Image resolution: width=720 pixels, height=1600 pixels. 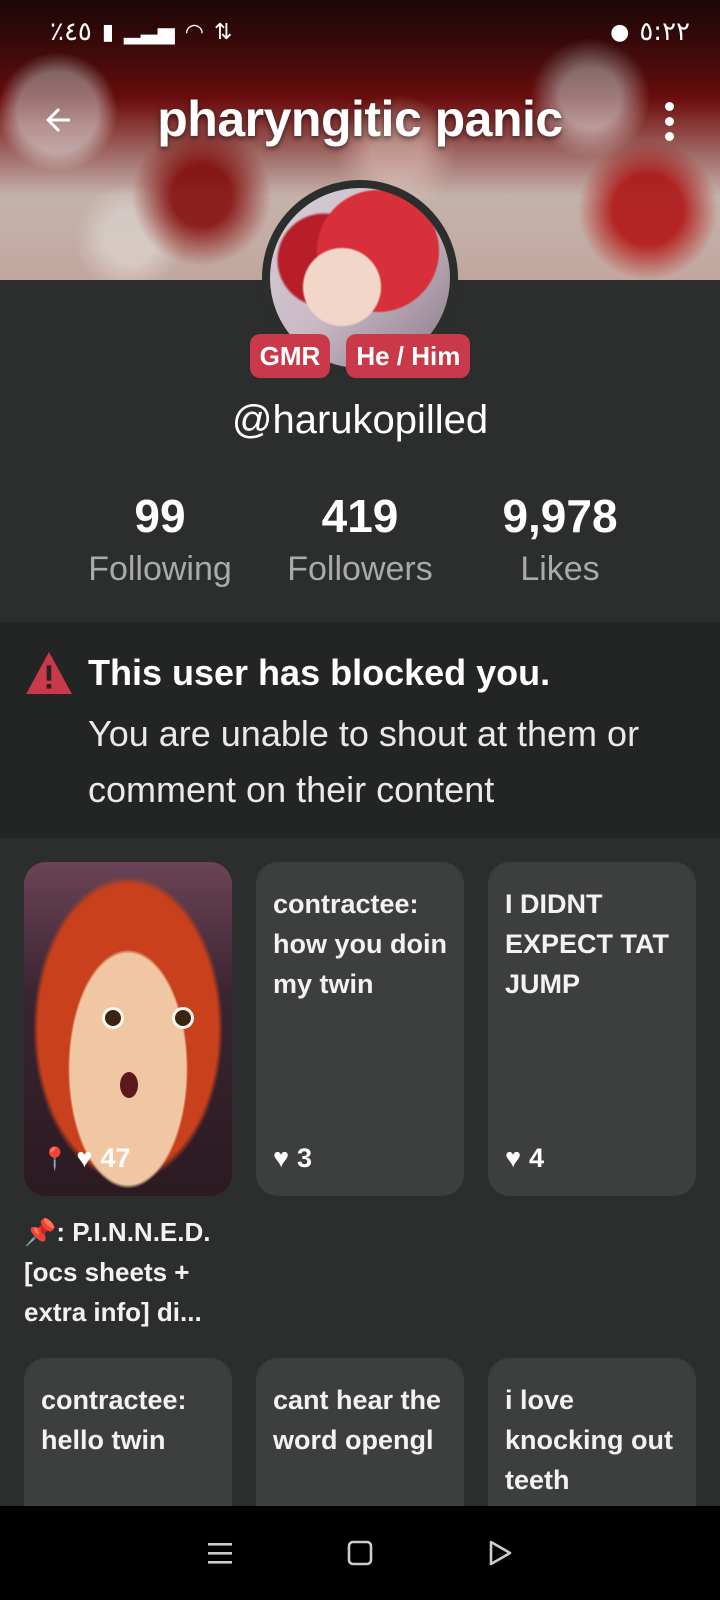 I want to click on stat-label: Followers, so click(x=360, y=569).